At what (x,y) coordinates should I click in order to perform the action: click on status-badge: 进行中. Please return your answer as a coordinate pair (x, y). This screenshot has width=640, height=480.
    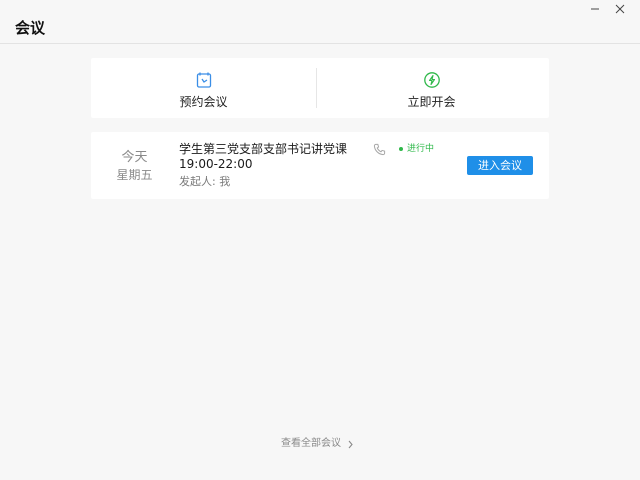
    Looking at the image, I should click on (416, 149).